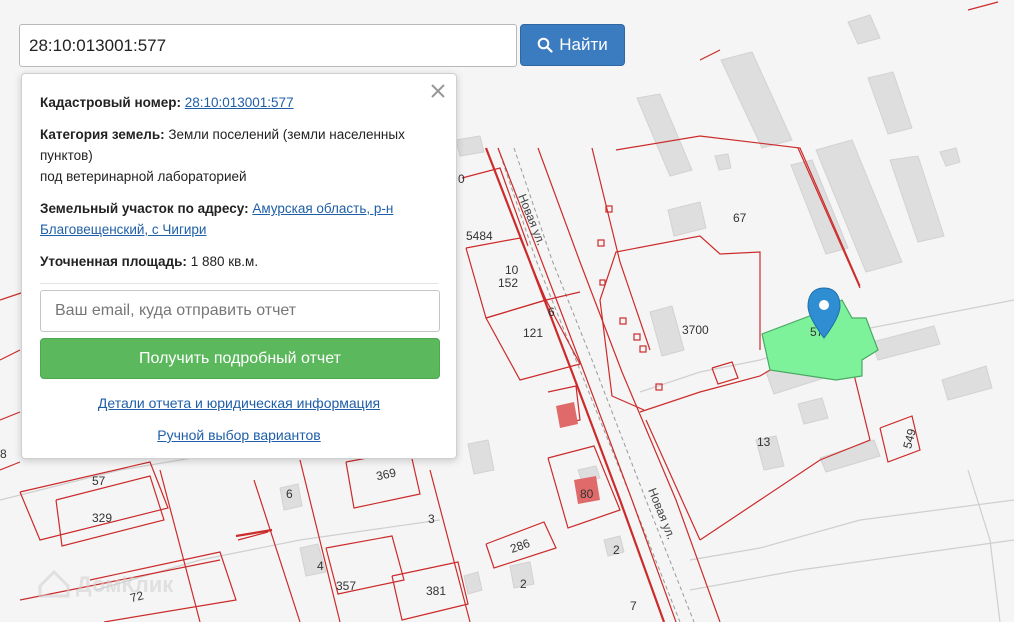 The width and height of the screenshot is (1014, 622). I want to click on plot-label: 67, so click(740, 218).